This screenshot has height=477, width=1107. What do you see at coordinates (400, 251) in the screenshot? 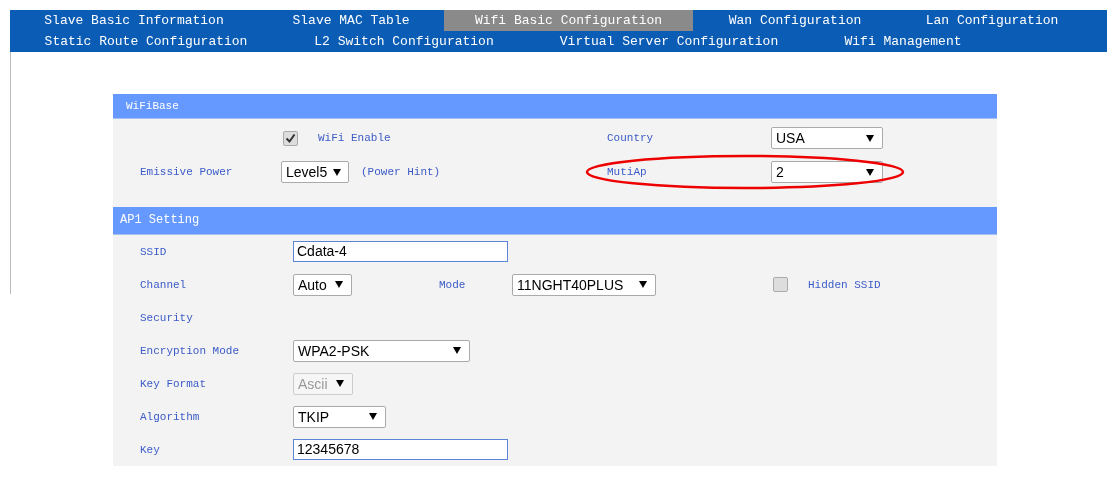
I see `input-field: Cdata-4` at bounding box center [400, 251].